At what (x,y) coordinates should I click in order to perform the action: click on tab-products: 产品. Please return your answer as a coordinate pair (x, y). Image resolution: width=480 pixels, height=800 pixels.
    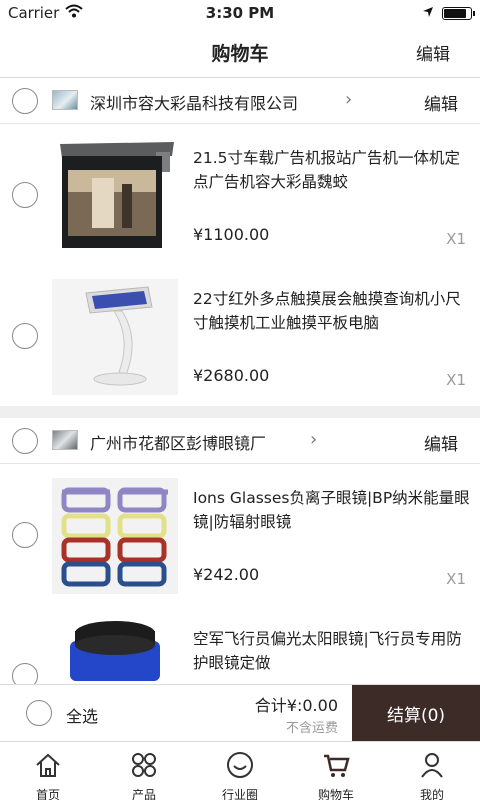
    Looking at the image, I should click on (144, 771).